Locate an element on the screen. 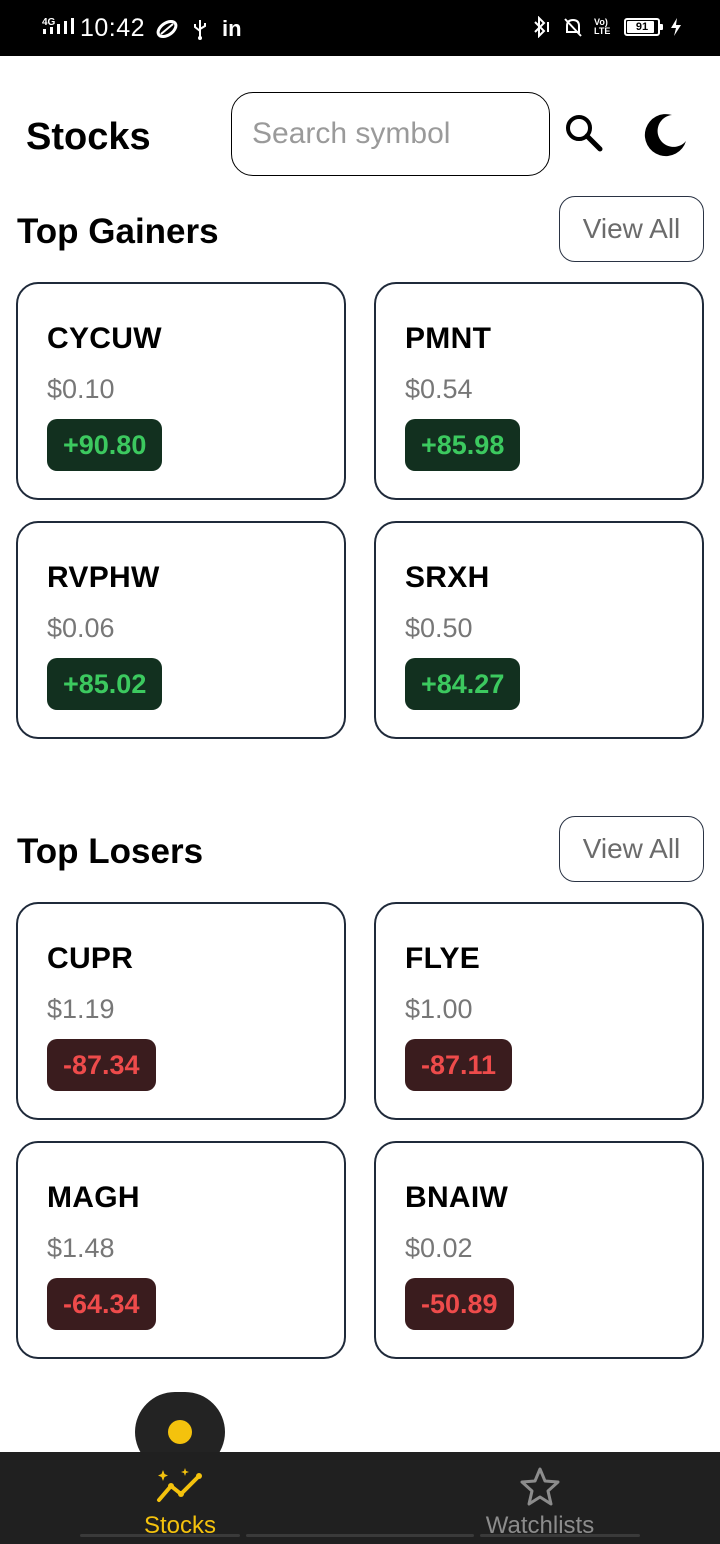 Image resolution: width=720 pixels, height=1544 pixels. usb-icon is located at coordinates (200, 30).